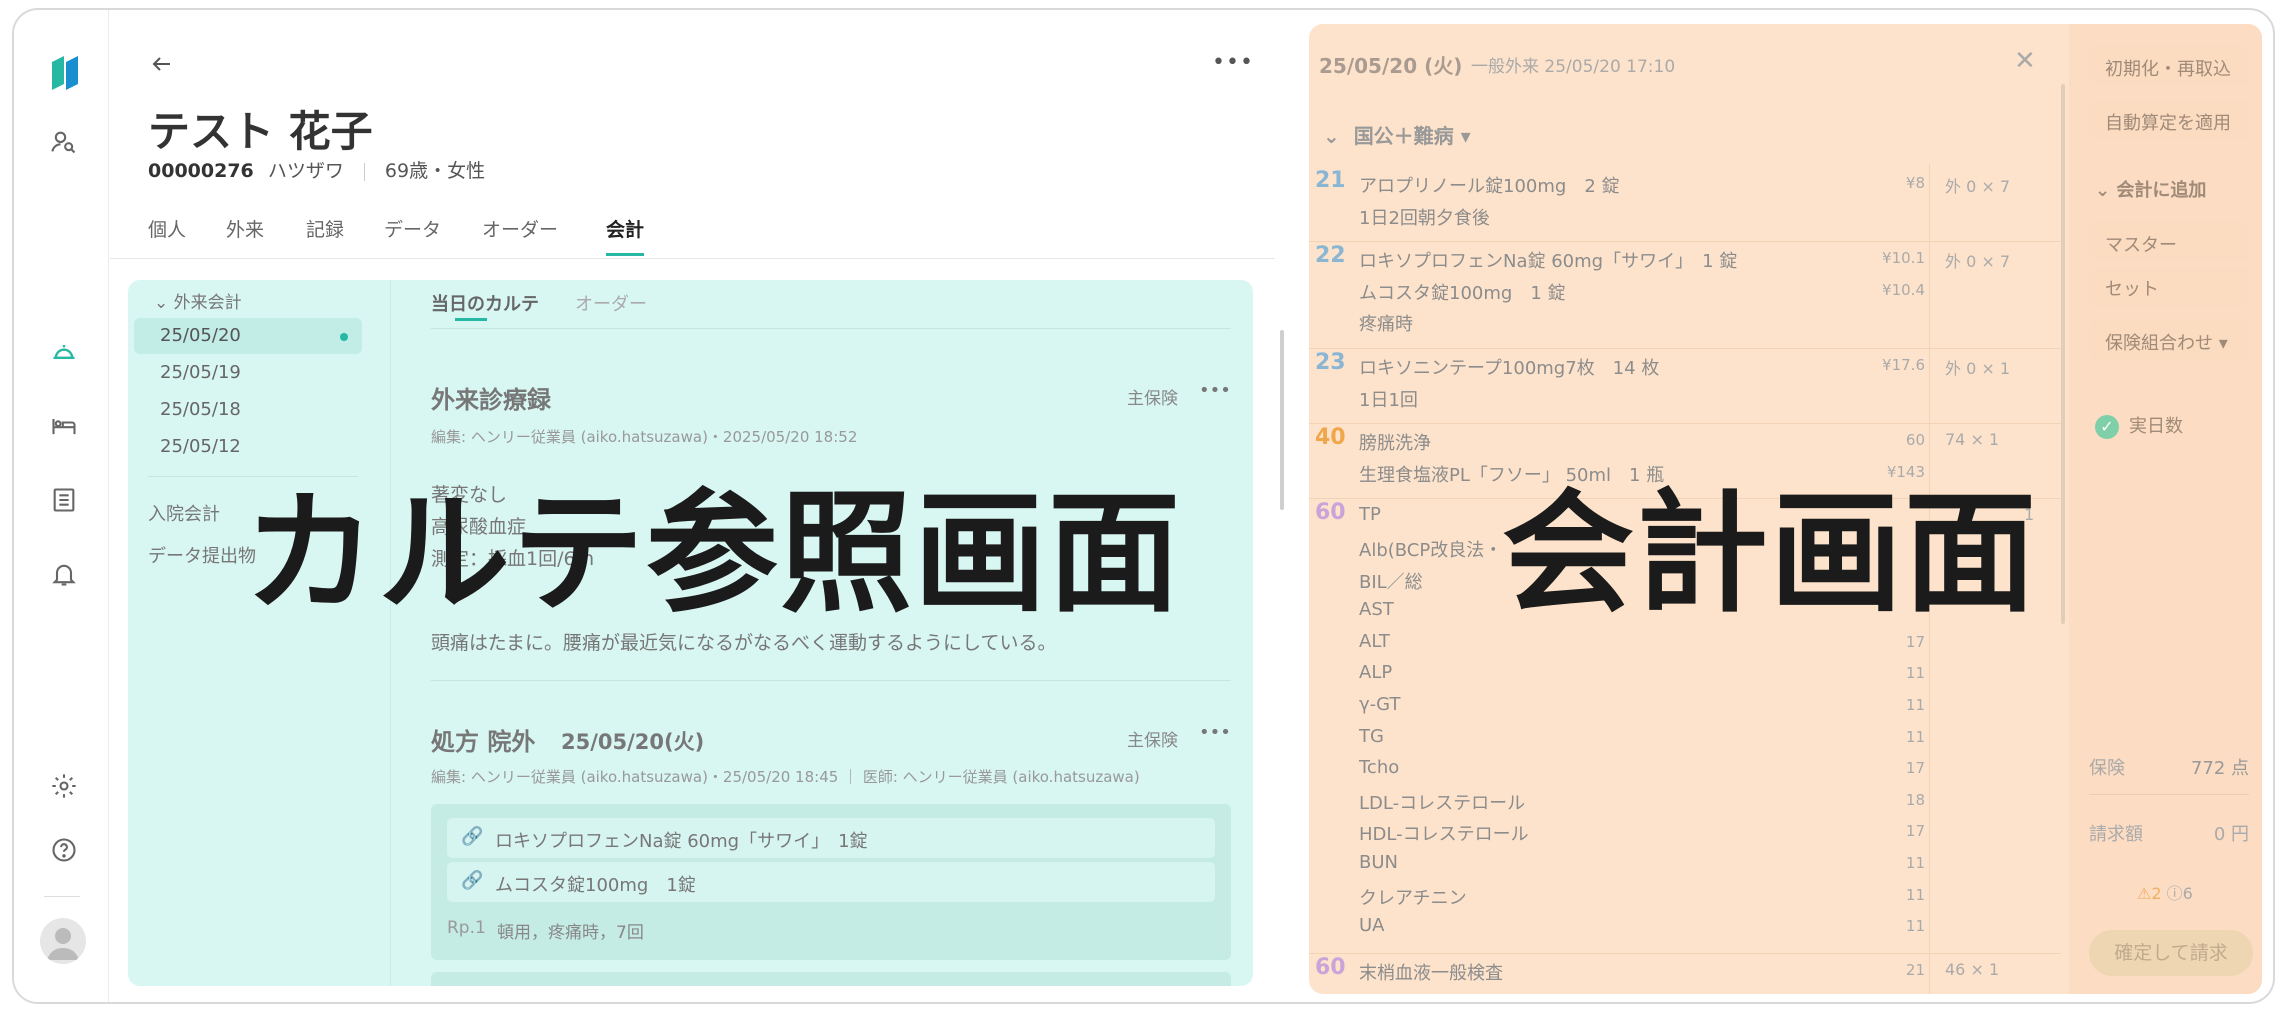 The height and width of the screenshot is (1016, 2287). Describe the element at coordinates (344, 337) in the screenshot. I see `unread-dot` at that location.